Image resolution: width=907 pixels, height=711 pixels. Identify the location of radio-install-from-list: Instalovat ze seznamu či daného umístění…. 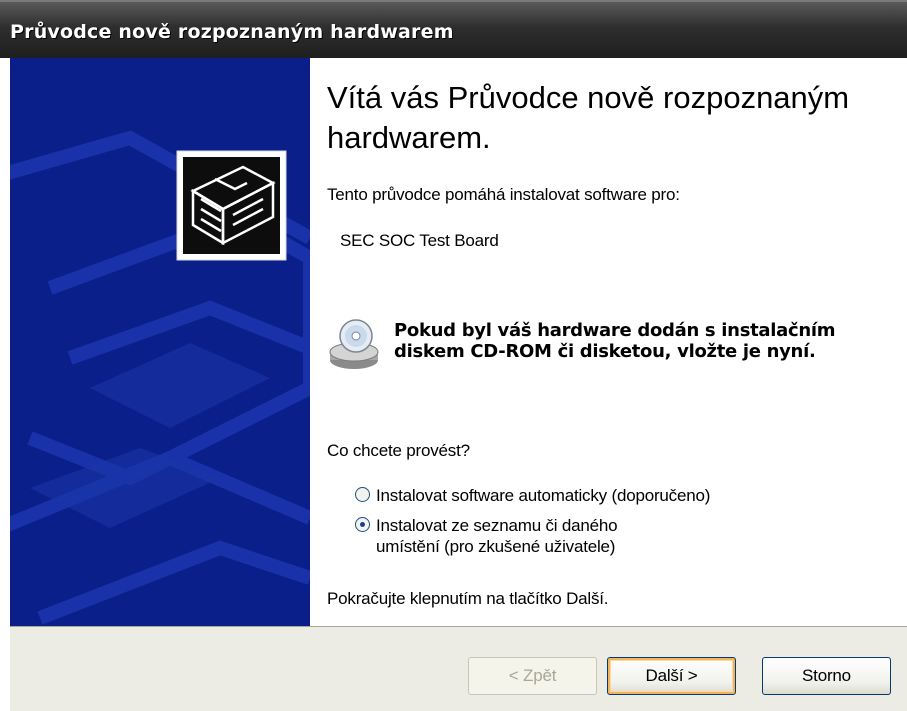
(515, 536).